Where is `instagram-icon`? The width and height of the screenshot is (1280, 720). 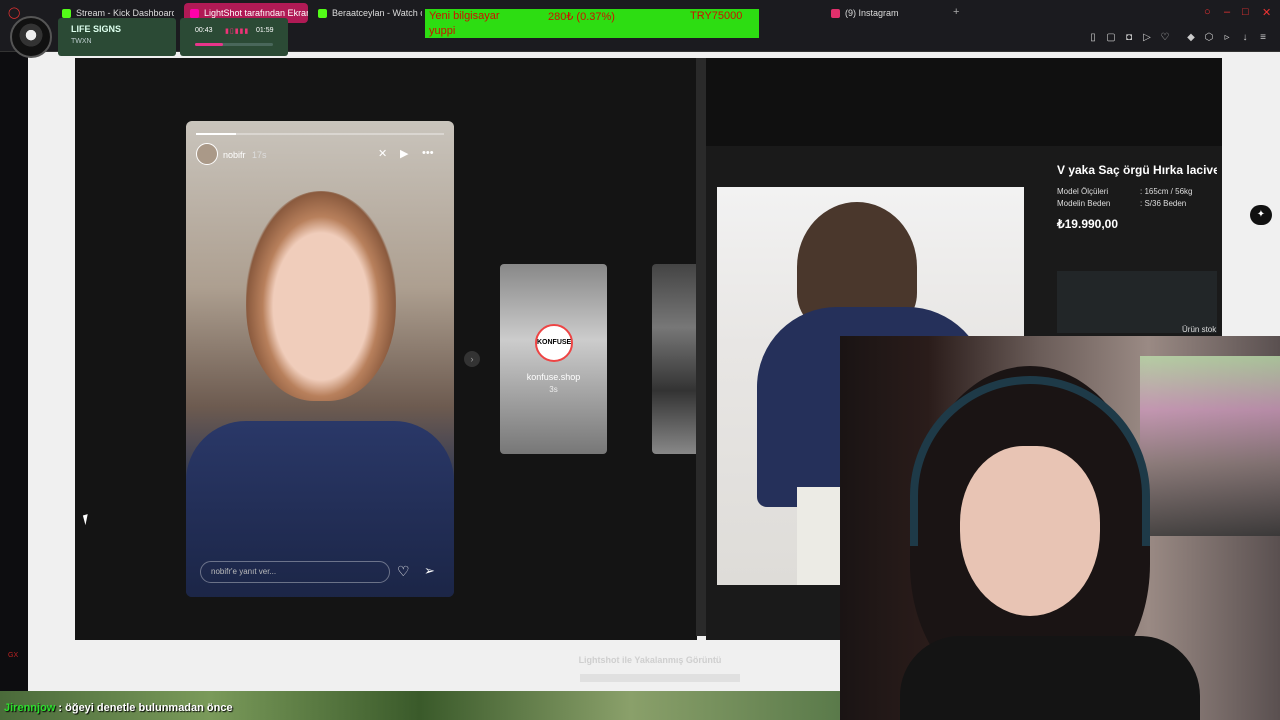
instagram-icon is located at coordinates (835, 13).